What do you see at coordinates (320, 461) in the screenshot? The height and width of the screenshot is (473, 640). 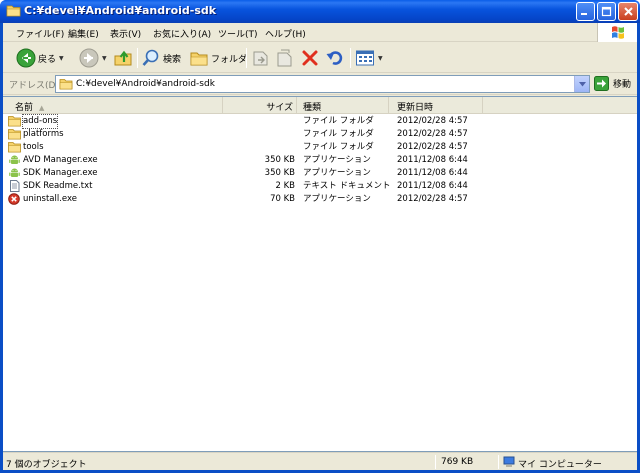 I see `status-bar: 7 個のオブジェクト 769 KB マイ コンピューター` at bounding box center [320, 461].